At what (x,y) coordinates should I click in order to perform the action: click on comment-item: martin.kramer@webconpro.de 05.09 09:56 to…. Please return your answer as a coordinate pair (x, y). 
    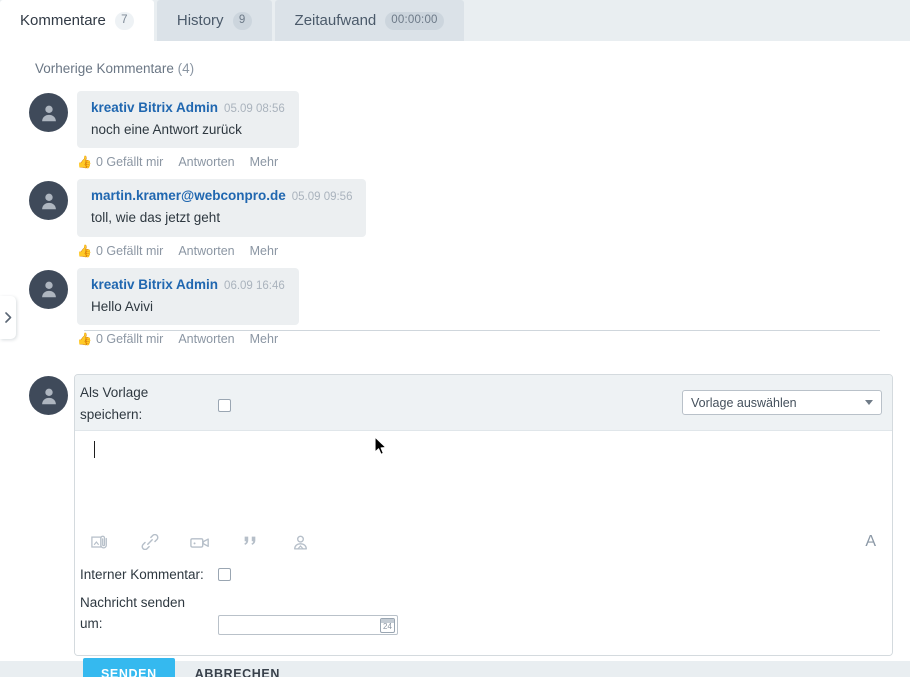
    Looking at the image, I should click on (455, 218).